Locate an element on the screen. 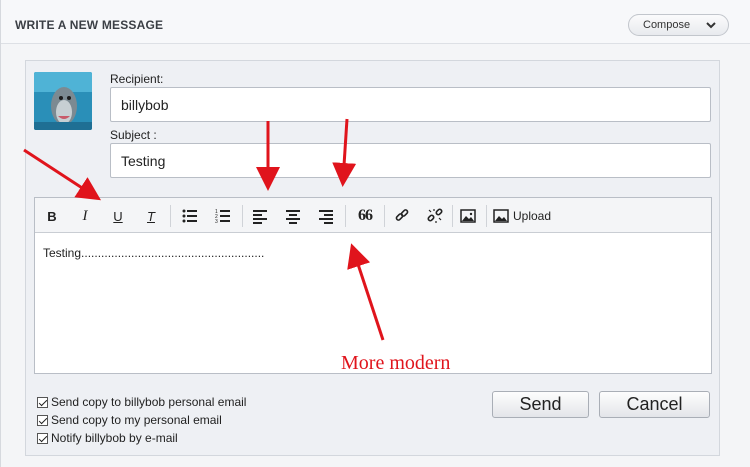  option-copy-recipient: Send copy to billybob personal email is located at coordinates (141, 402).